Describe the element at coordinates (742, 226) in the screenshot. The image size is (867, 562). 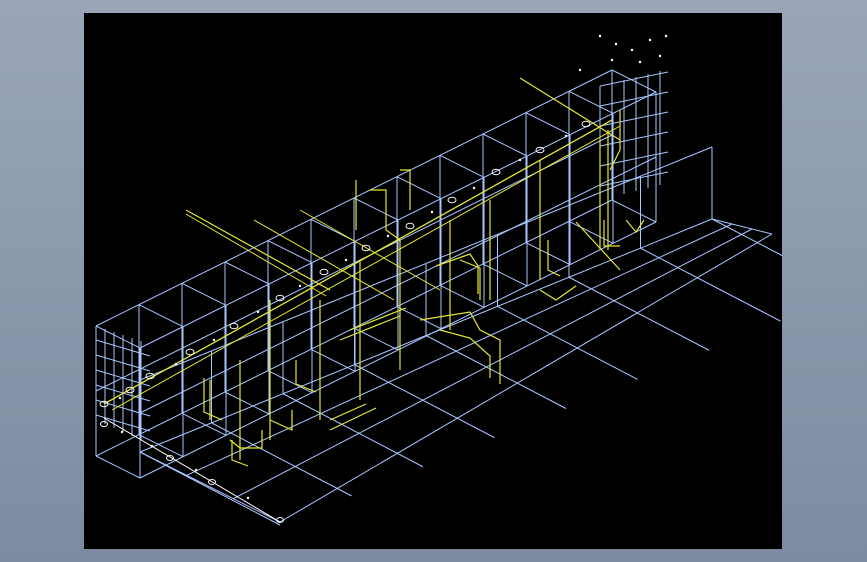
I see `floor-right-edge` at that location.